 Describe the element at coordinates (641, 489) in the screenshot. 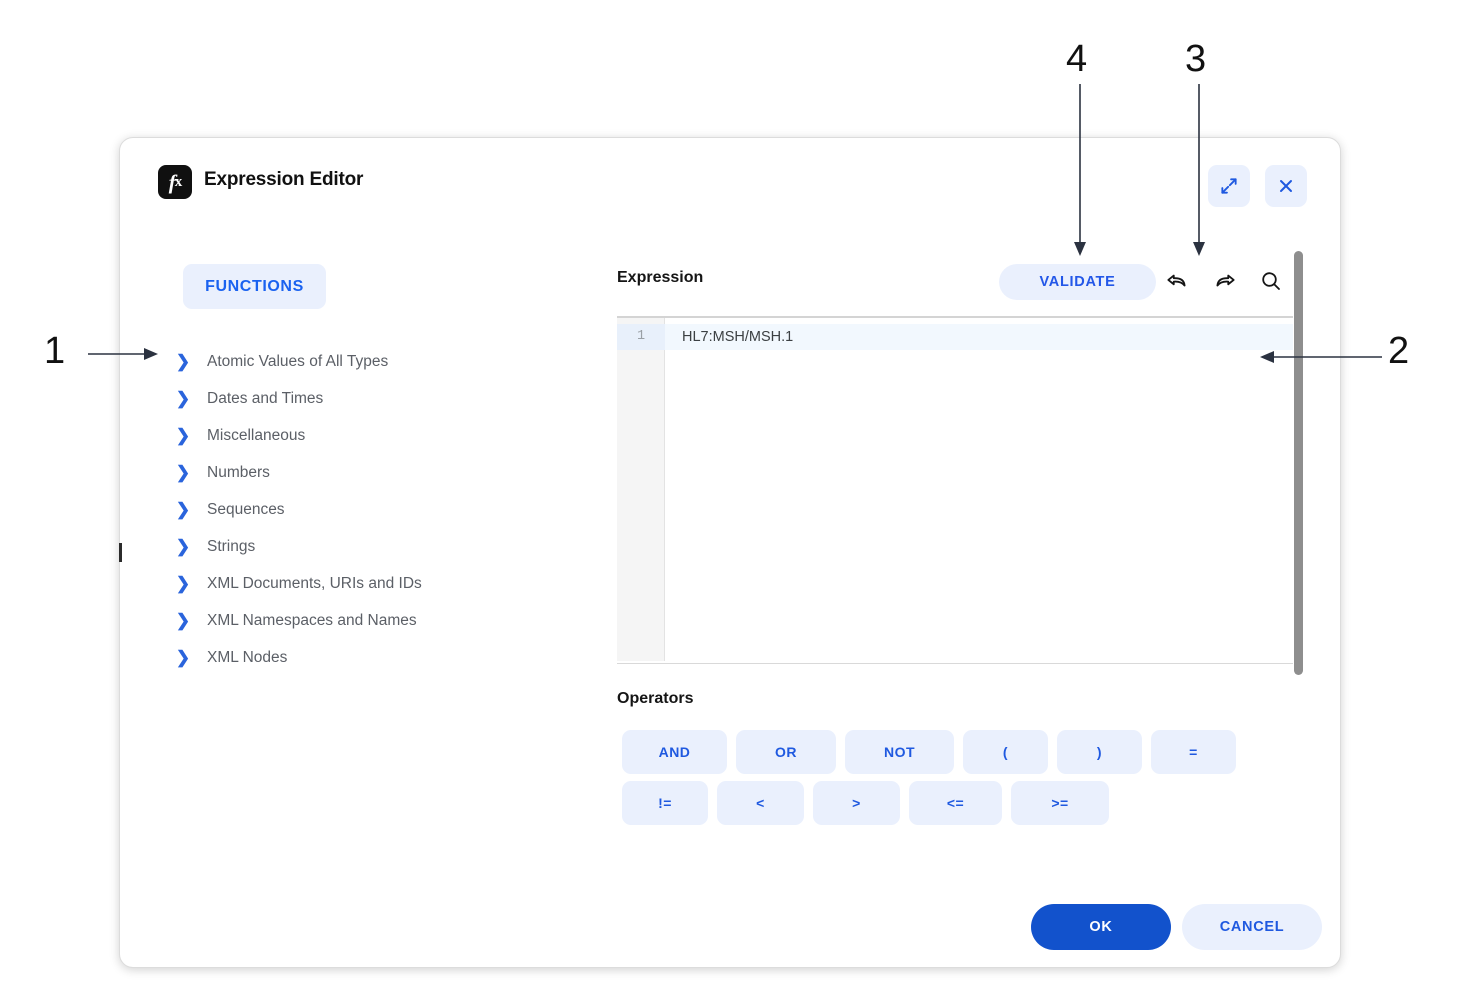

I see `editor-gutter` at that location.